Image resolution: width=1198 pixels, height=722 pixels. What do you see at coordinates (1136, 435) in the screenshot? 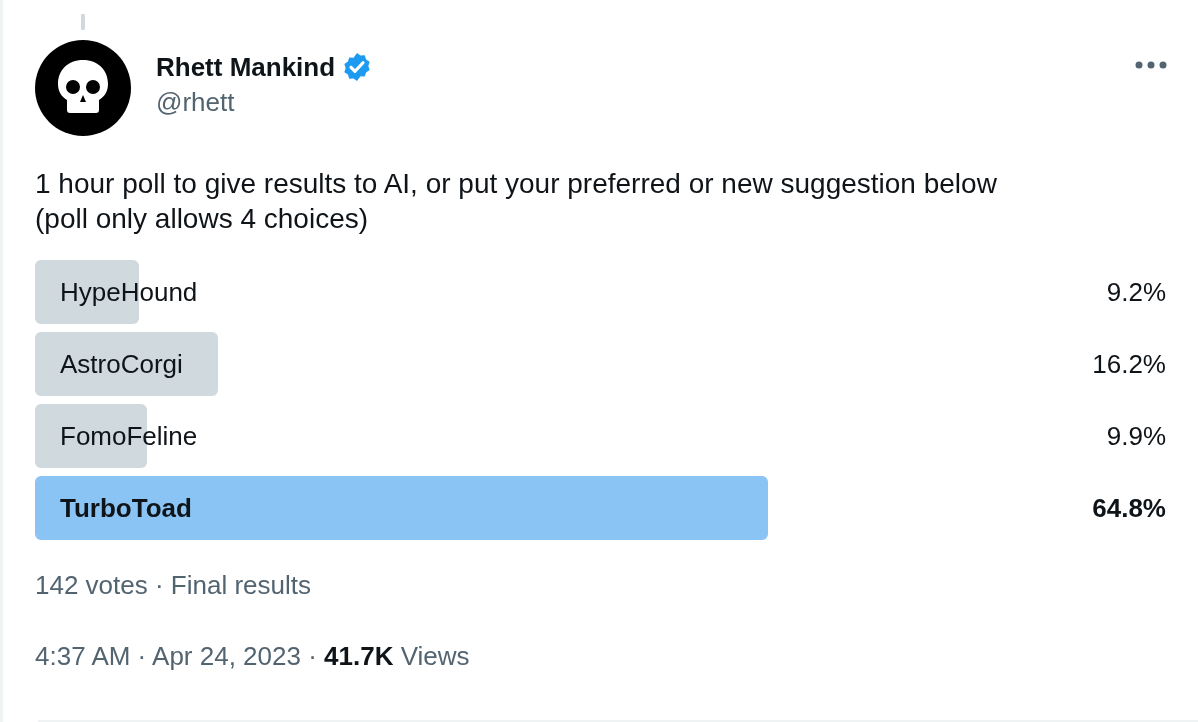
I see `poll-percentage: 9.9%` at bounding box center [1136, 435].